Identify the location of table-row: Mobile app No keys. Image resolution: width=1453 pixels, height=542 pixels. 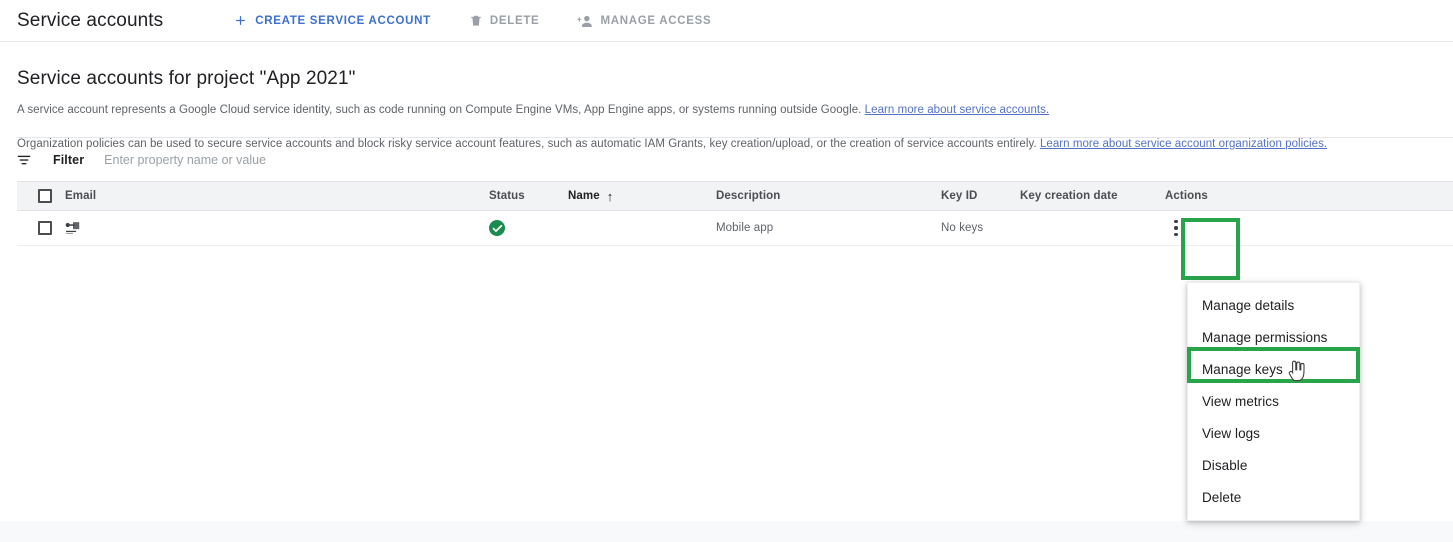
(735, 228).